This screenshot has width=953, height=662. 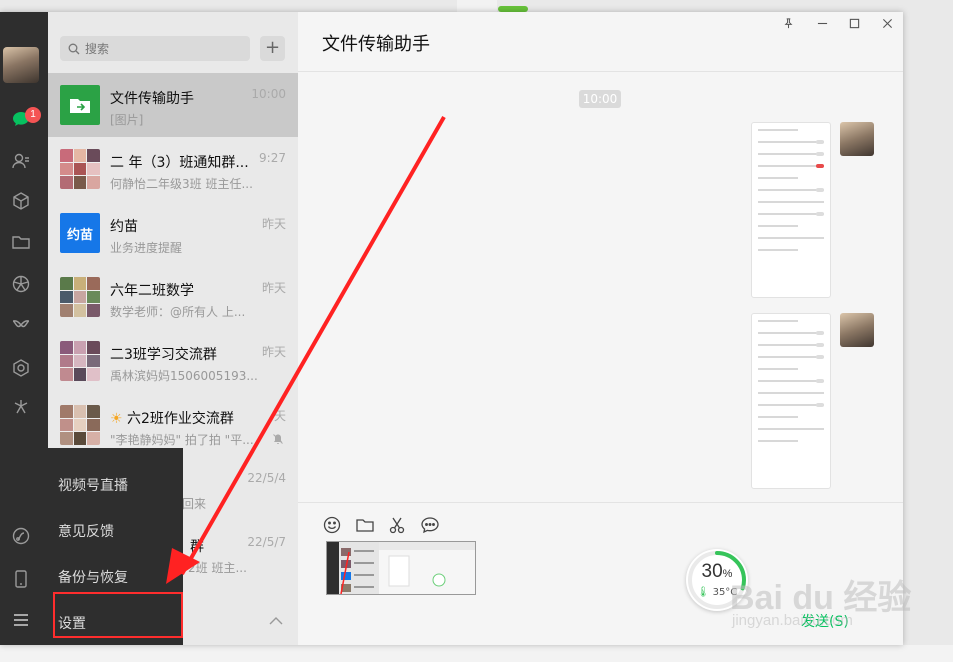 What do you see at coordinates (276, 621) in the screenshot?
I see `chevron-up-icon` at bounding box center [276, 621].